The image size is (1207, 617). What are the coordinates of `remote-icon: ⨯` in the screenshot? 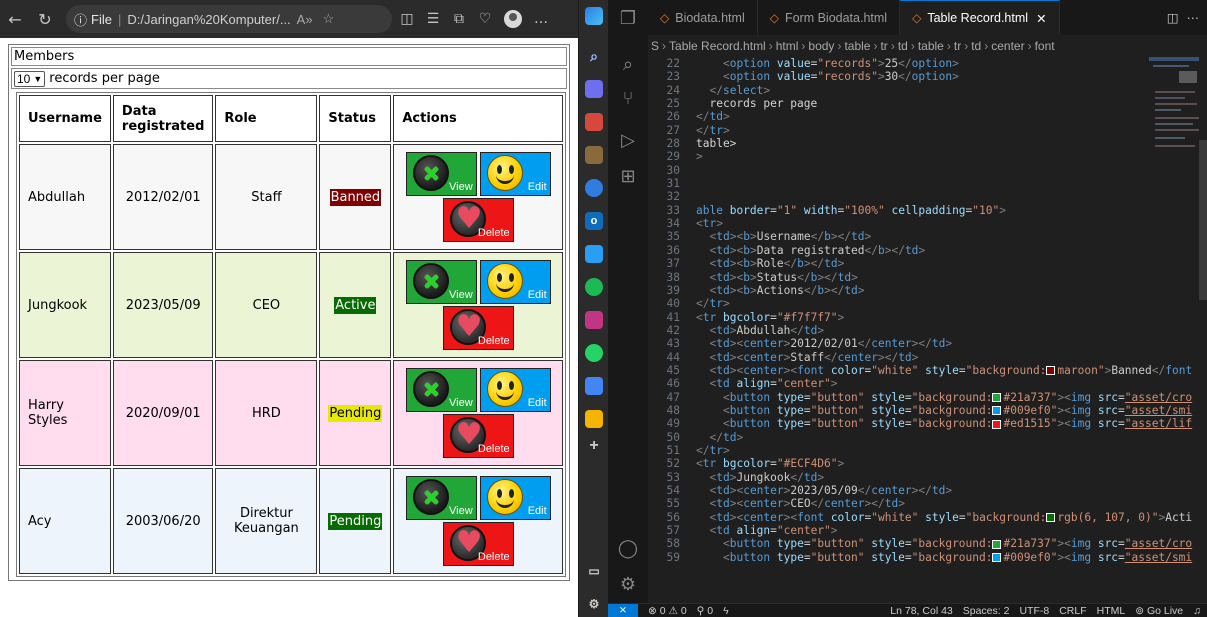 It's located at (623, 610).